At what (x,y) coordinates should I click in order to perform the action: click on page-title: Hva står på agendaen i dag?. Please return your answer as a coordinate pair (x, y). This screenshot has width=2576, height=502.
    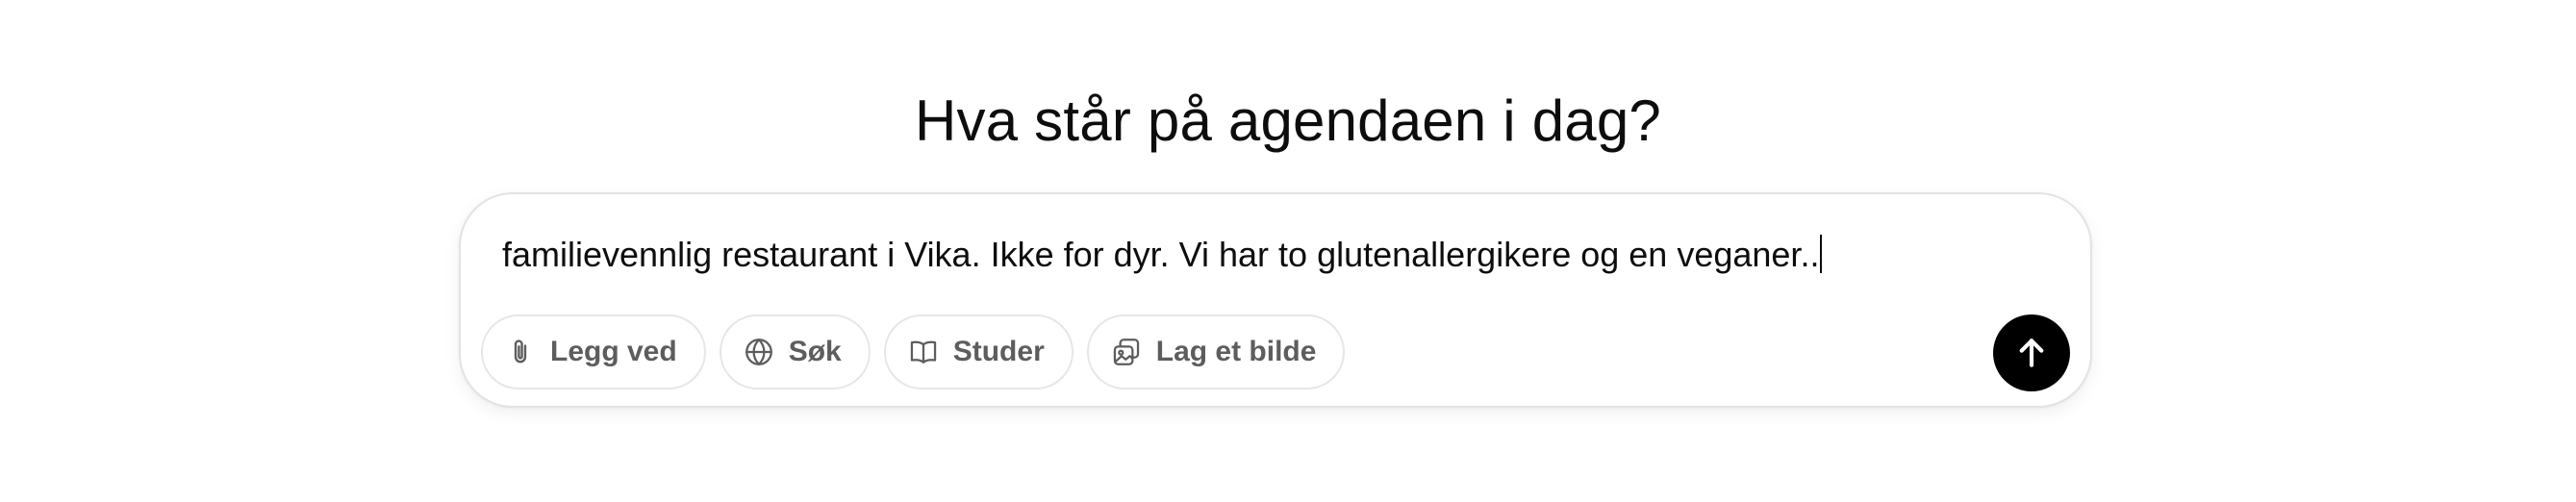
    Looking at the image, I should click on (1288, 121).